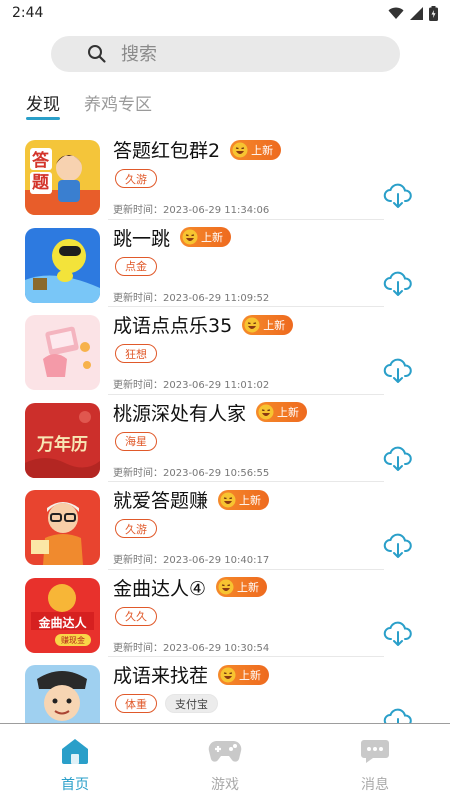  Describe the element at coordinates (136, 353) in the screenshot. I see `publisher-tag: 狂想` at that location.